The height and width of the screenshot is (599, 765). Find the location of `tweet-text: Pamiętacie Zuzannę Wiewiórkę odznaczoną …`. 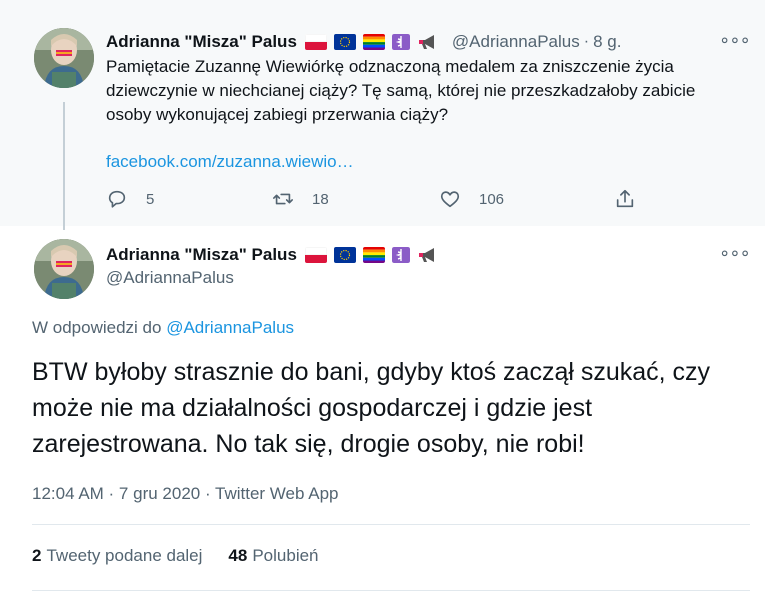

tweet-text: Pamiętacie Zuzannę Wiewiórkę odznaczoną … is located at coordinates (401, 90).